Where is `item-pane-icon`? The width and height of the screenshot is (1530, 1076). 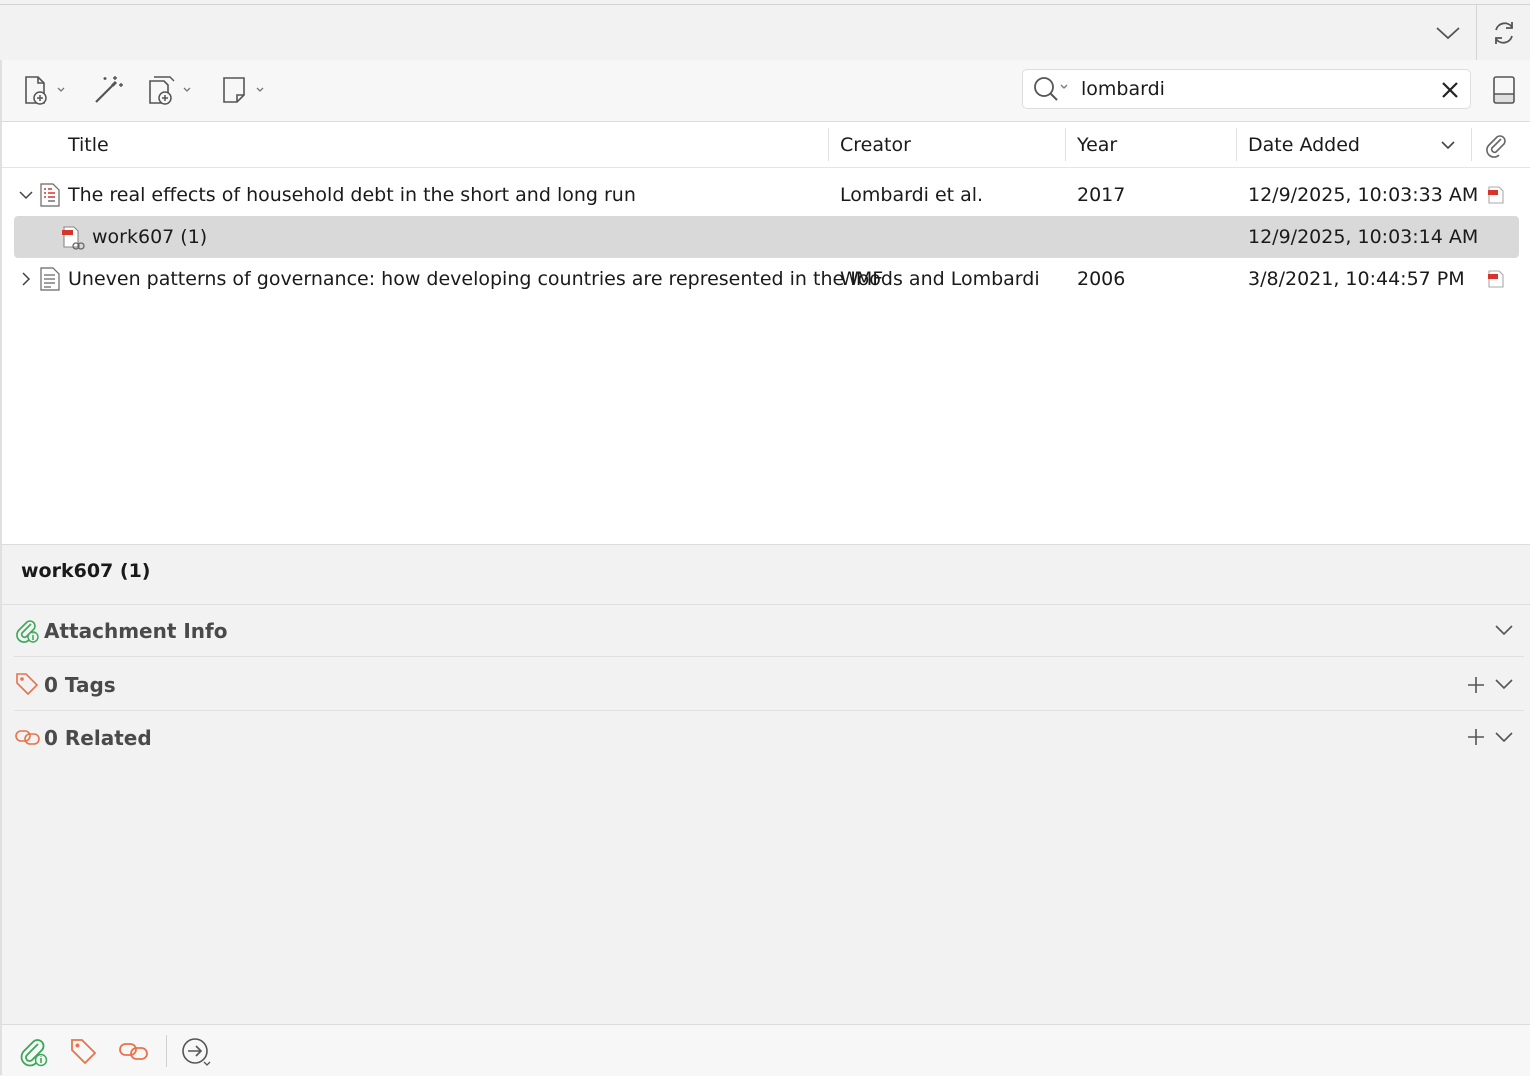
item-pane-icon is located at coordinates (1504, 90).